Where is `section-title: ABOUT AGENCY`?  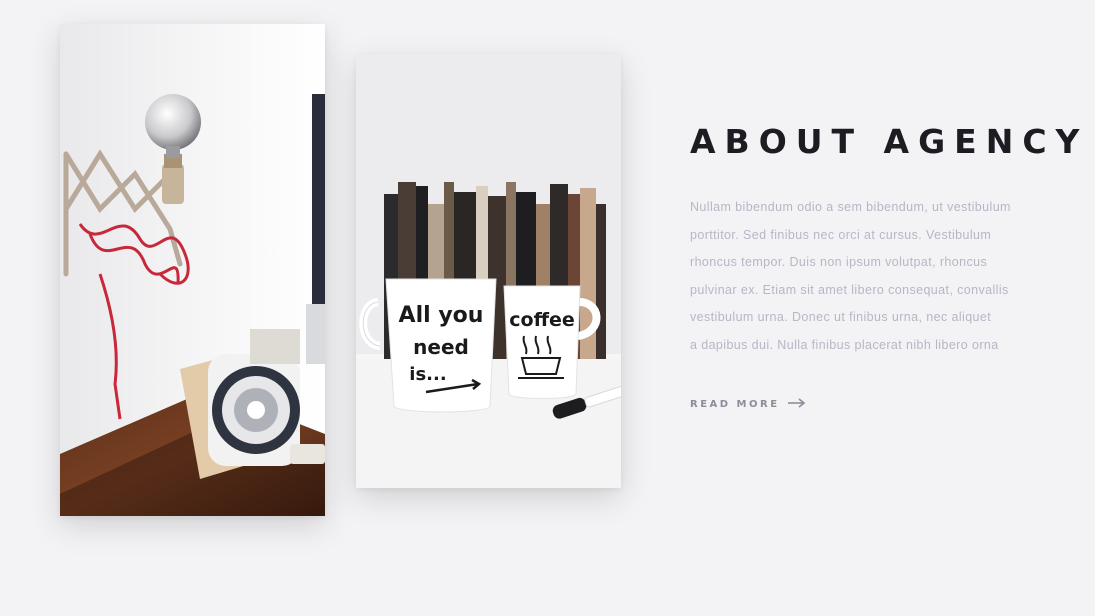
section-title: ABOUT AGENCY is located at coordinates (889, 141).